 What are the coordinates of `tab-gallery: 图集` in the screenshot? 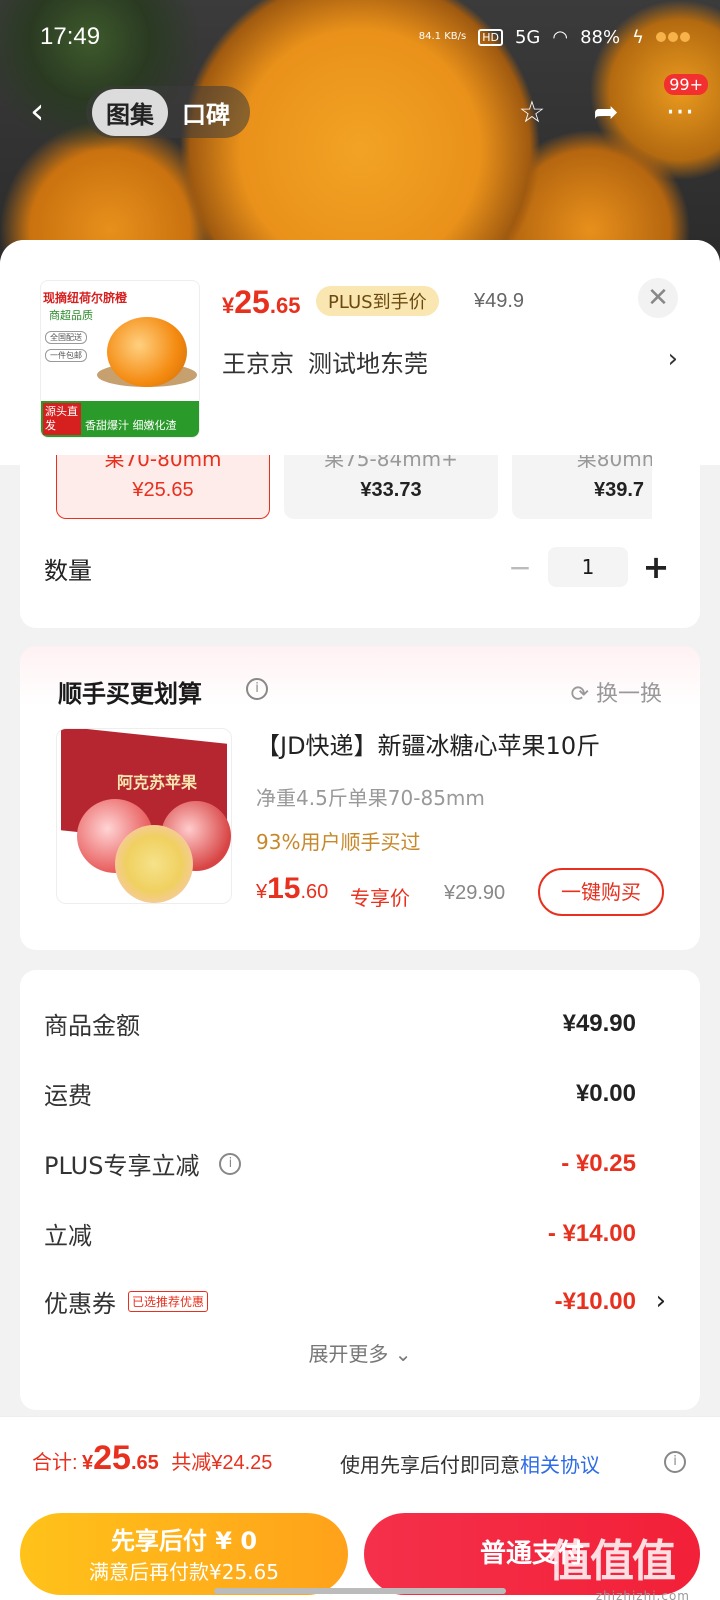 It's located at (130, 112).